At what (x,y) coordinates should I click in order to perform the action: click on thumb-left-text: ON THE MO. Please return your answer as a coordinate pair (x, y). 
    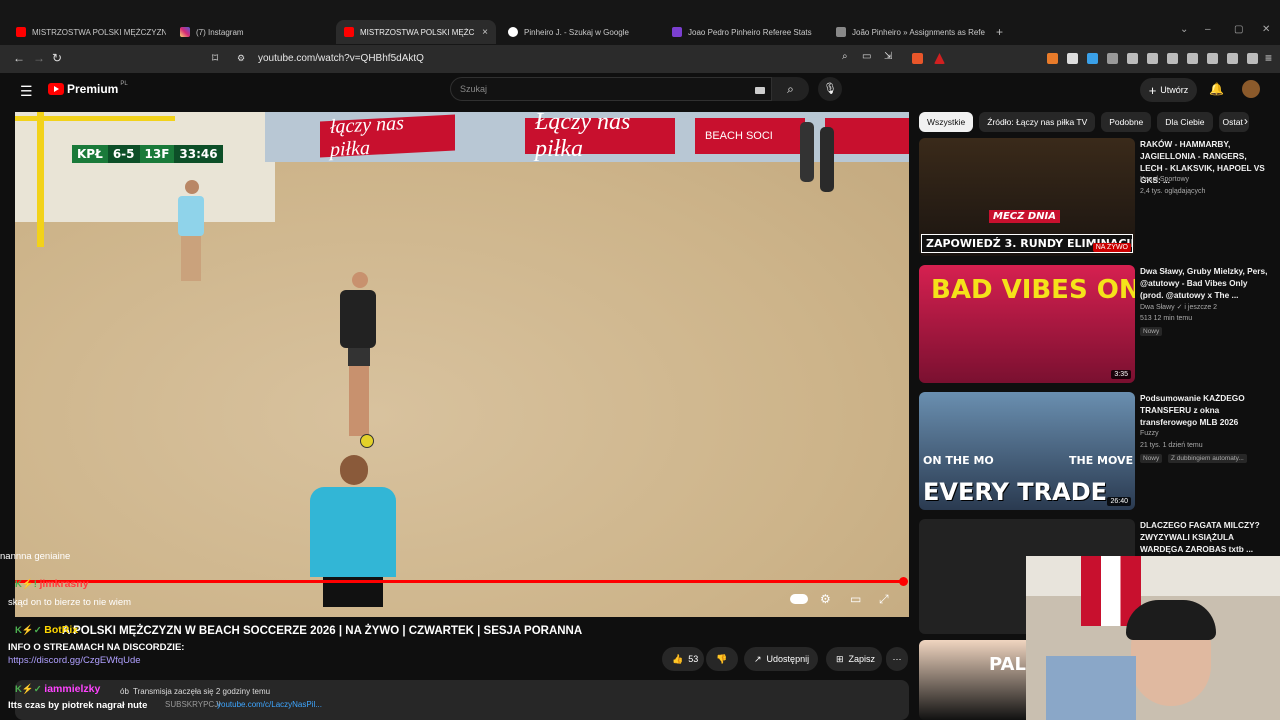
    Looking at the image, I should click on (958, 460).